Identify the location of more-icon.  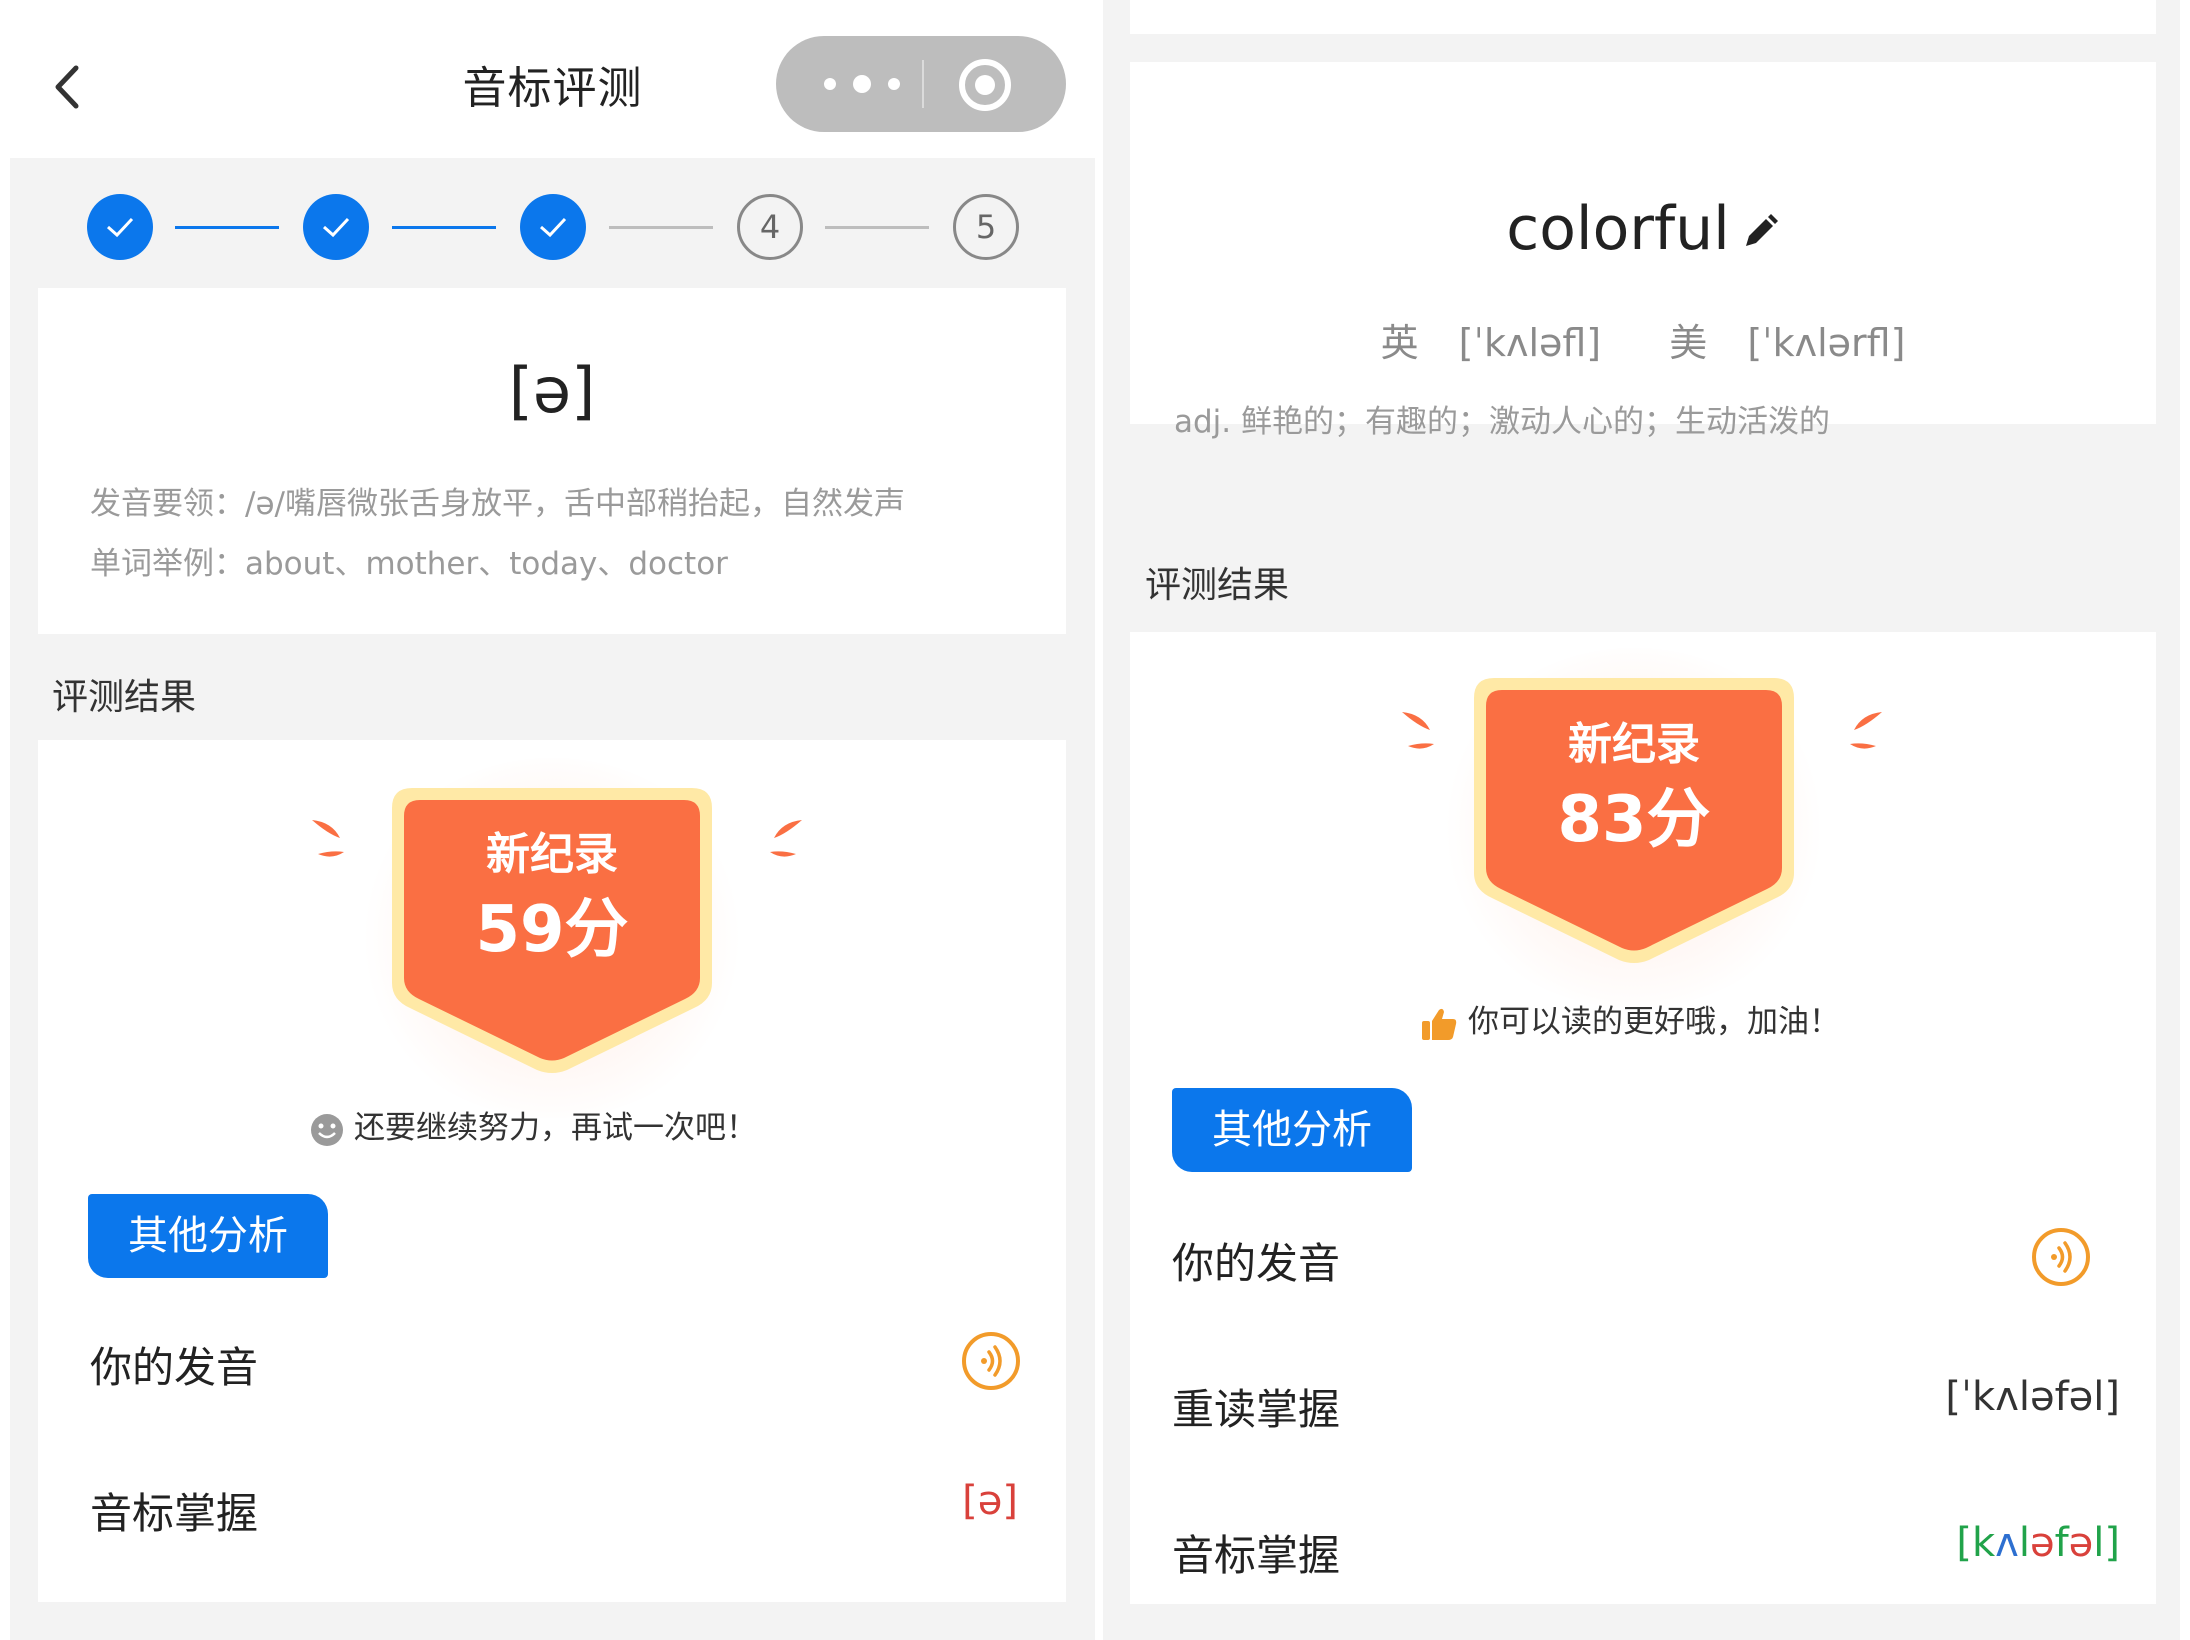
(866, 84).